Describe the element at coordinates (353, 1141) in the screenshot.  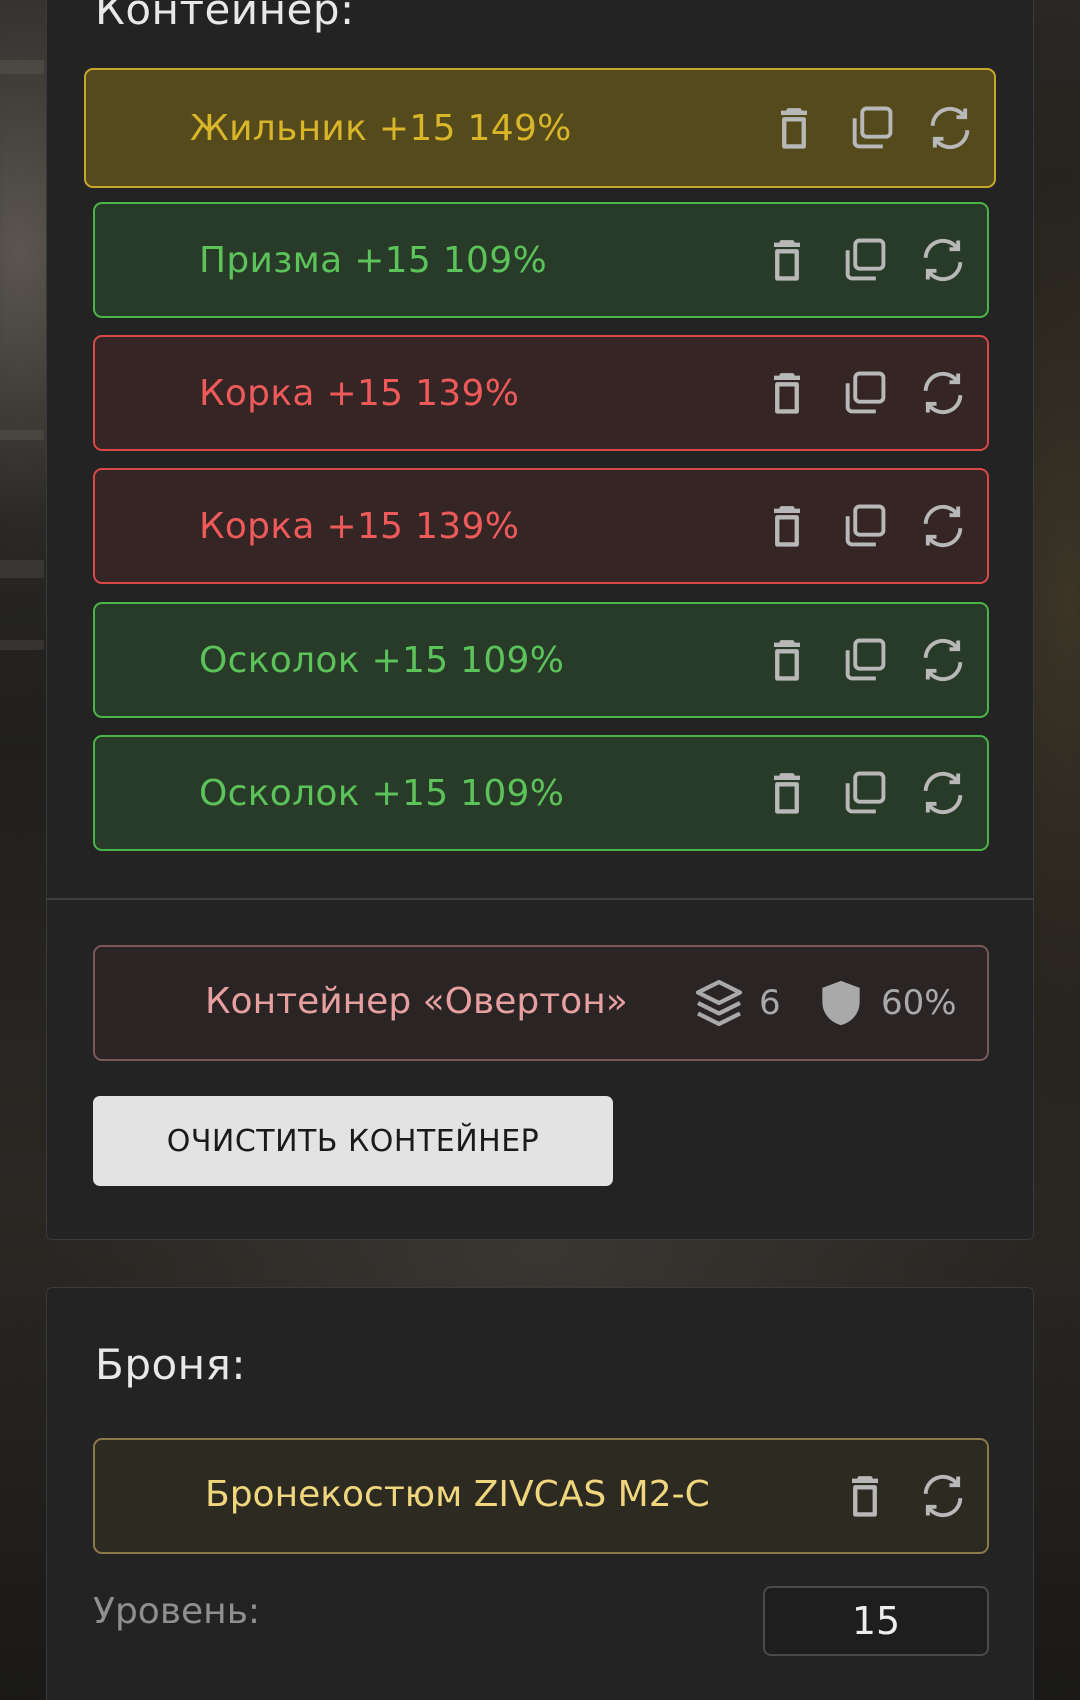
I see `clear-container-button: ОЧИСТИТЬ КОНТЕЙНЕР` at that location.